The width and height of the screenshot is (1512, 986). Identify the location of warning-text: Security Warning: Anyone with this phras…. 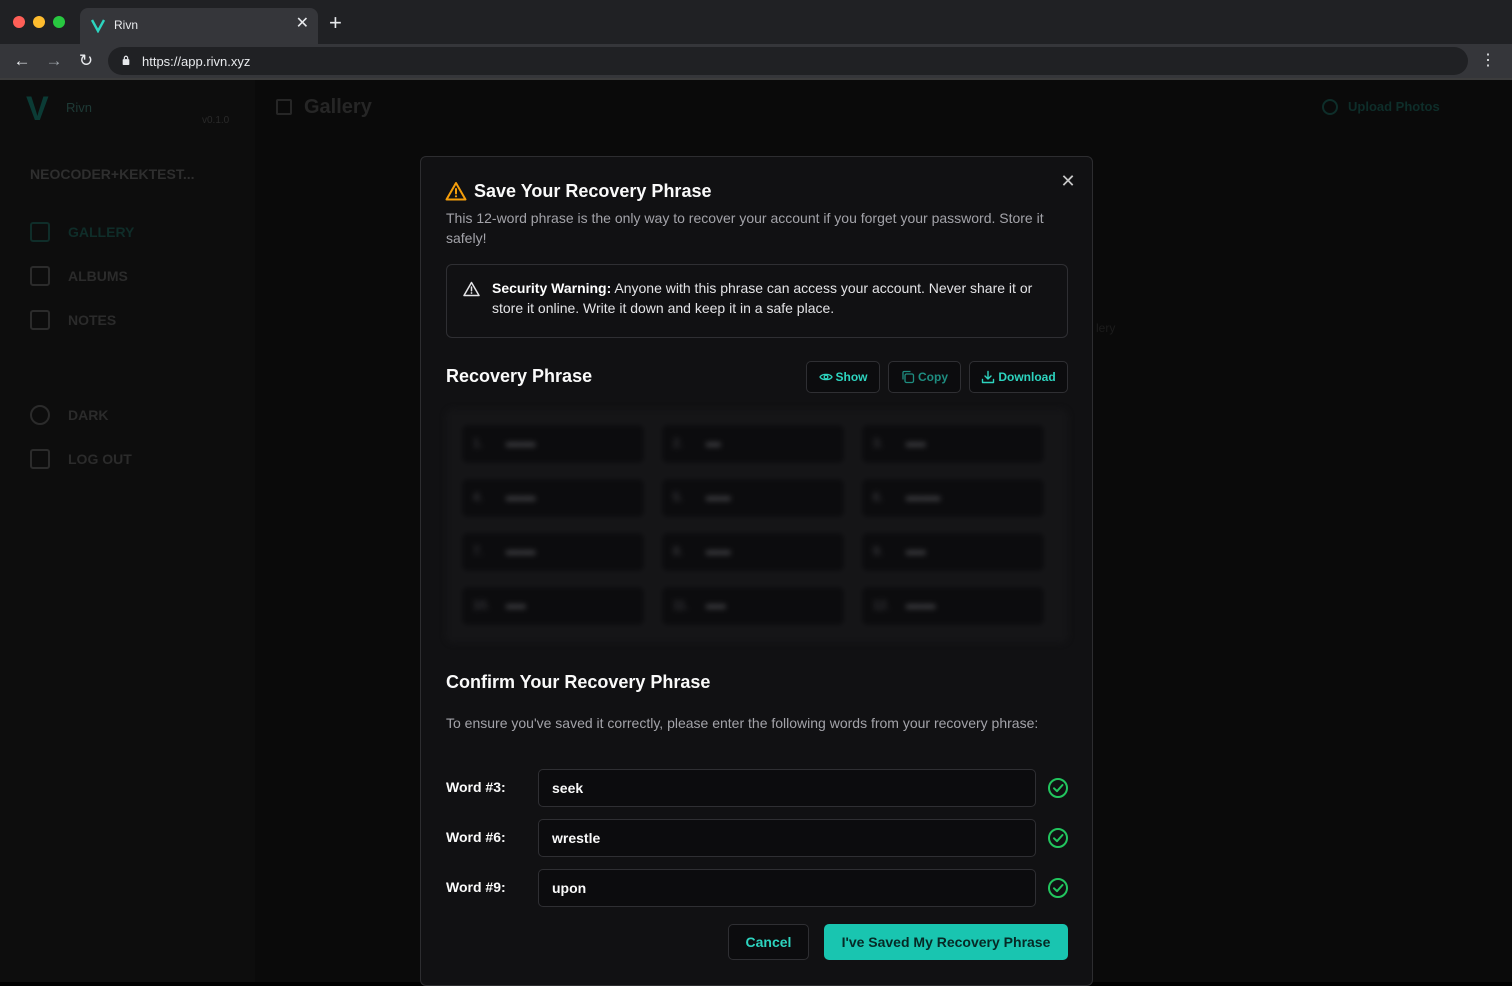
(774, 298).